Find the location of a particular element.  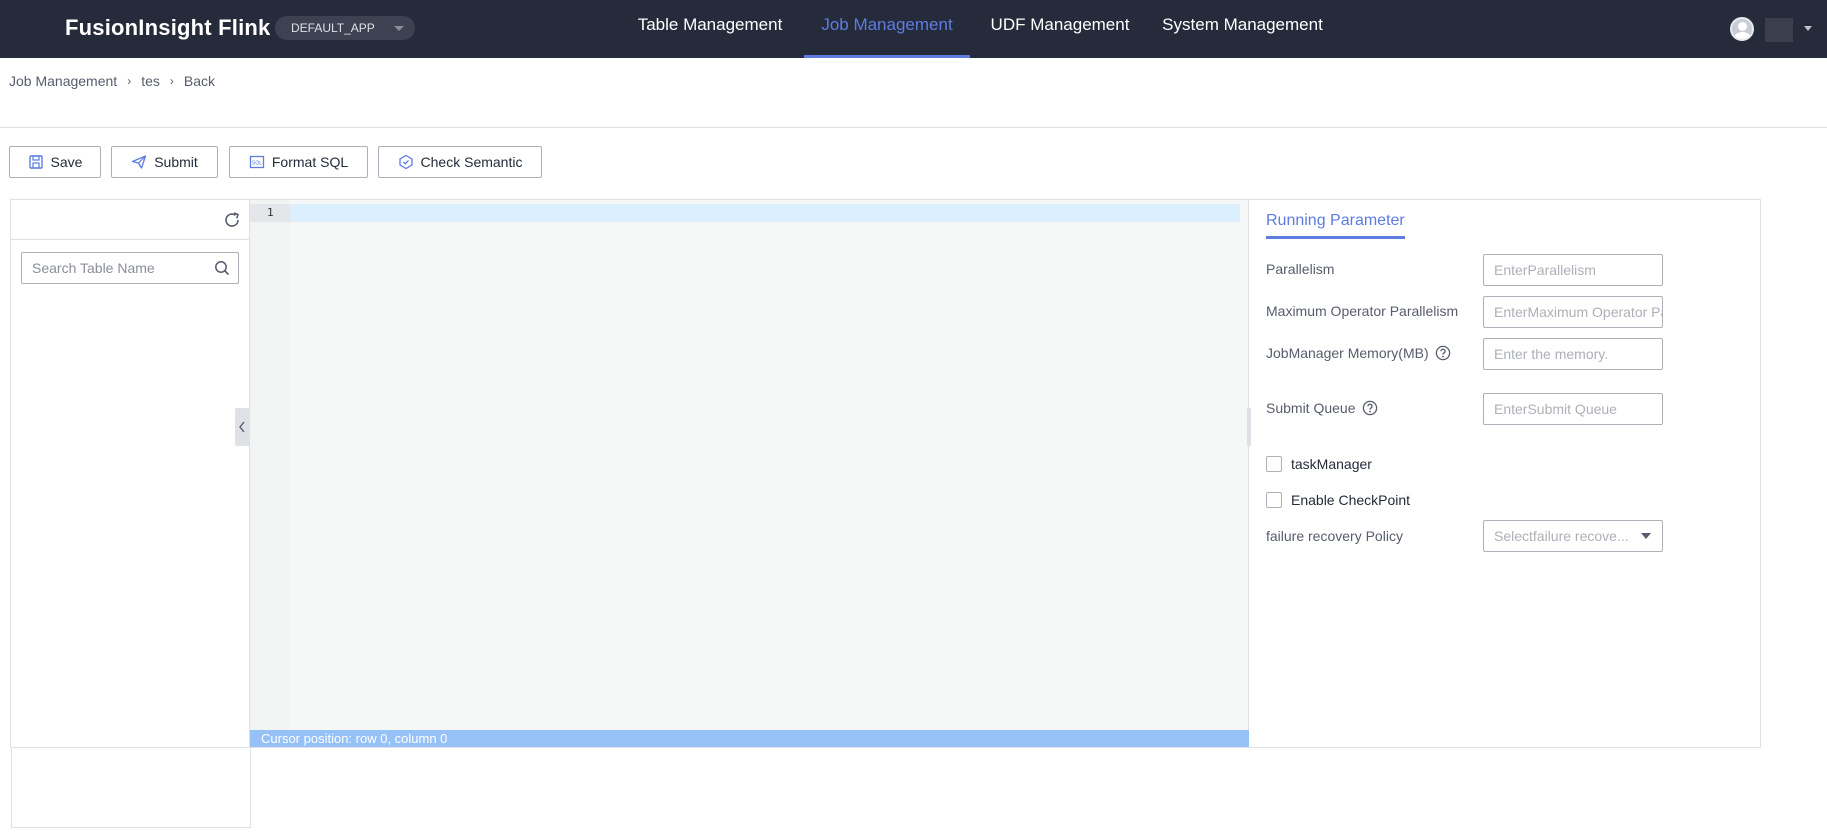

collapse-left-panel-button is located at coordinates (242, 427).